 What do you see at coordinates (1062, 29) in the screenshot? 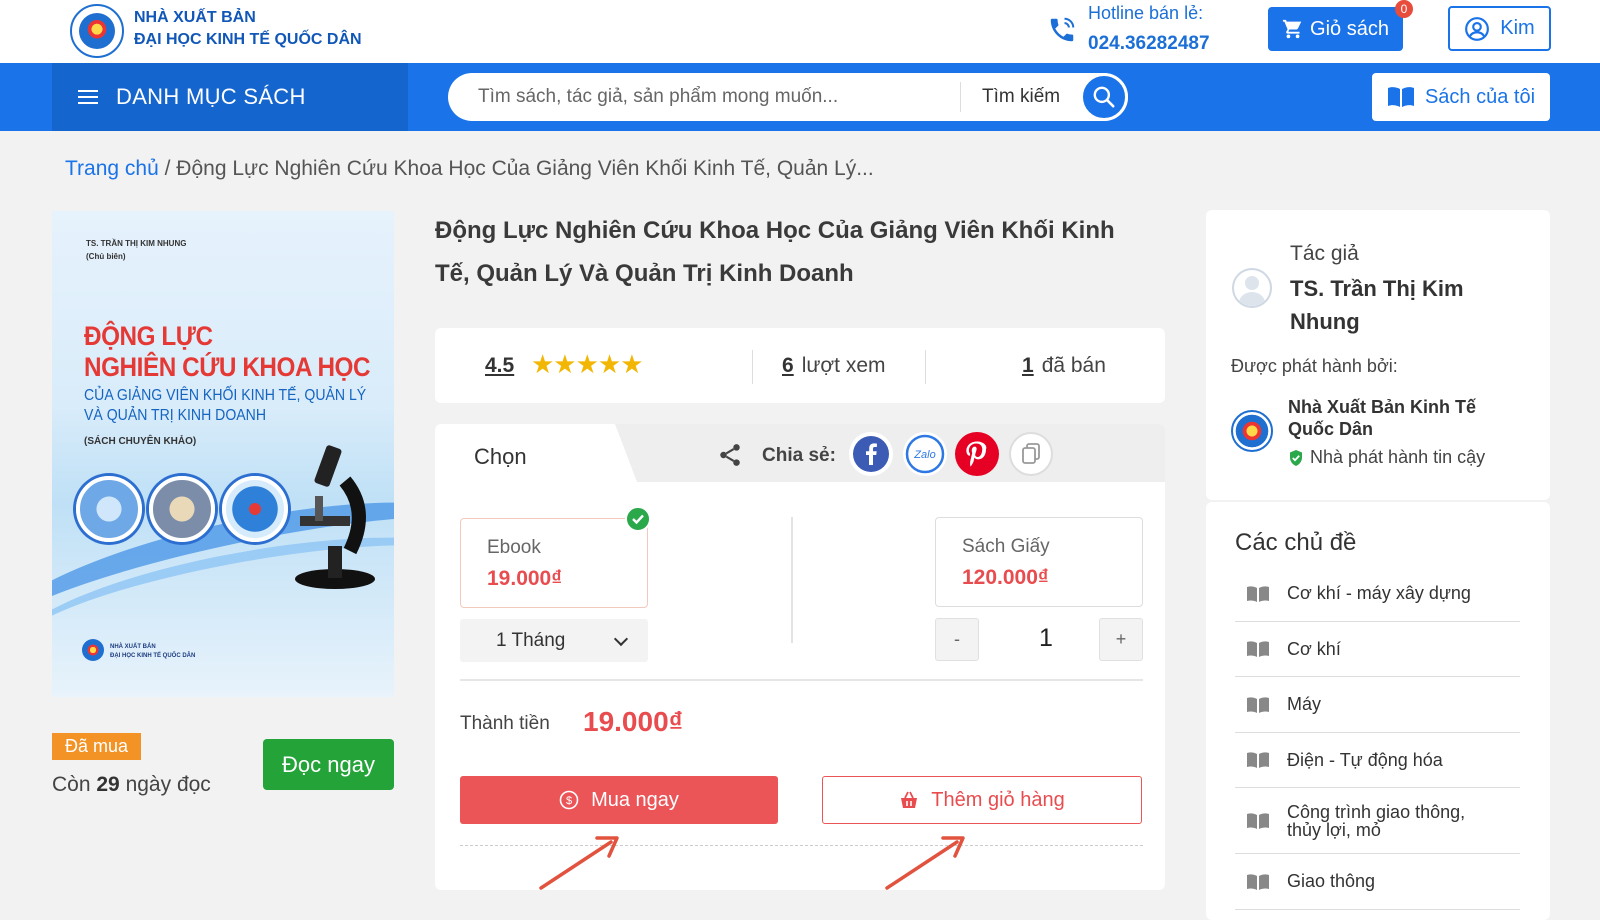
I see `phone-icon` at bounding box center [1062, 29].